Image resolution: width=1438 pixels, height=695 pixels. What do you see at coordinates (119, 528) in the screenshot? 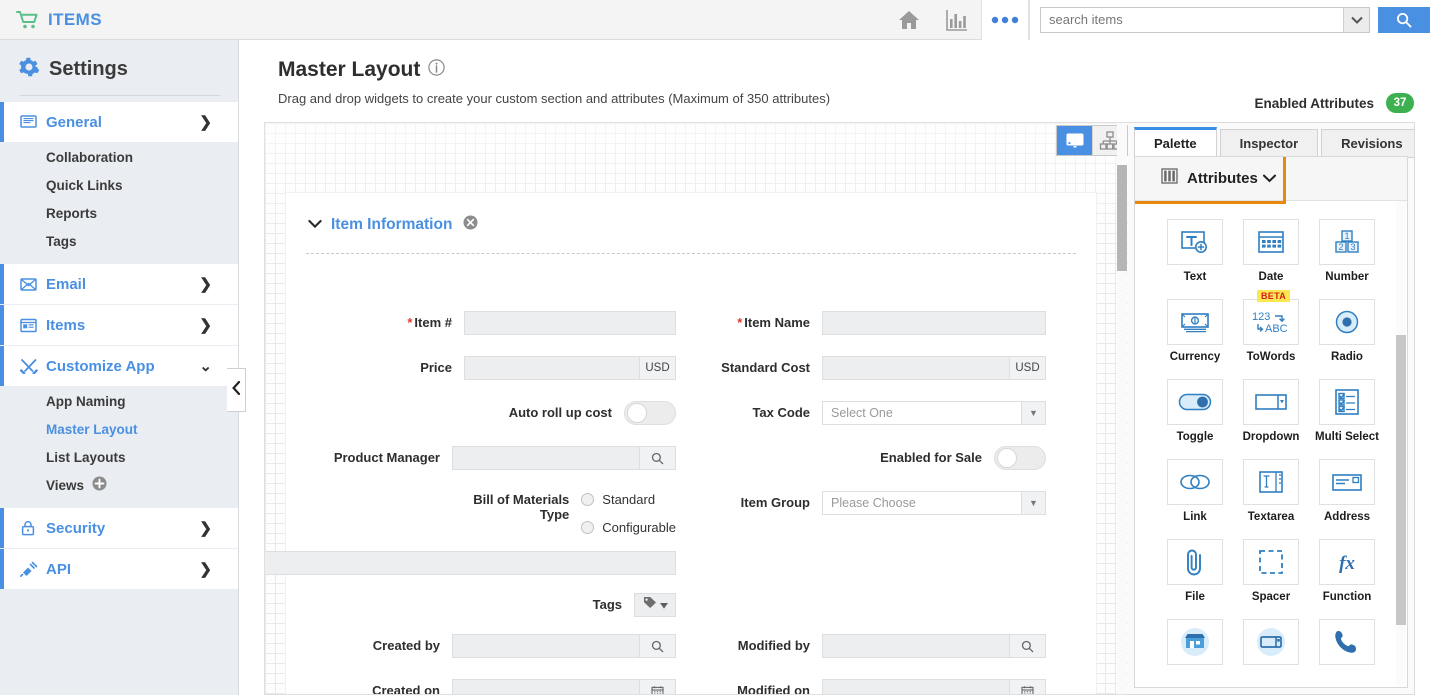
I see `sidebar-group-security: Security ❯` at bounding box center [119, 528].